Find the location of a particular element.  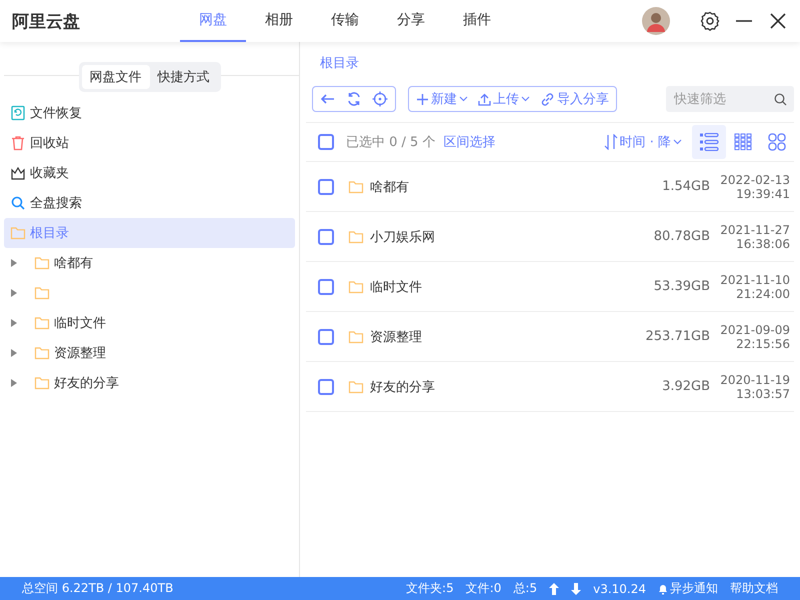

file-count: 文件:0 is located at coordinates (484, 588).